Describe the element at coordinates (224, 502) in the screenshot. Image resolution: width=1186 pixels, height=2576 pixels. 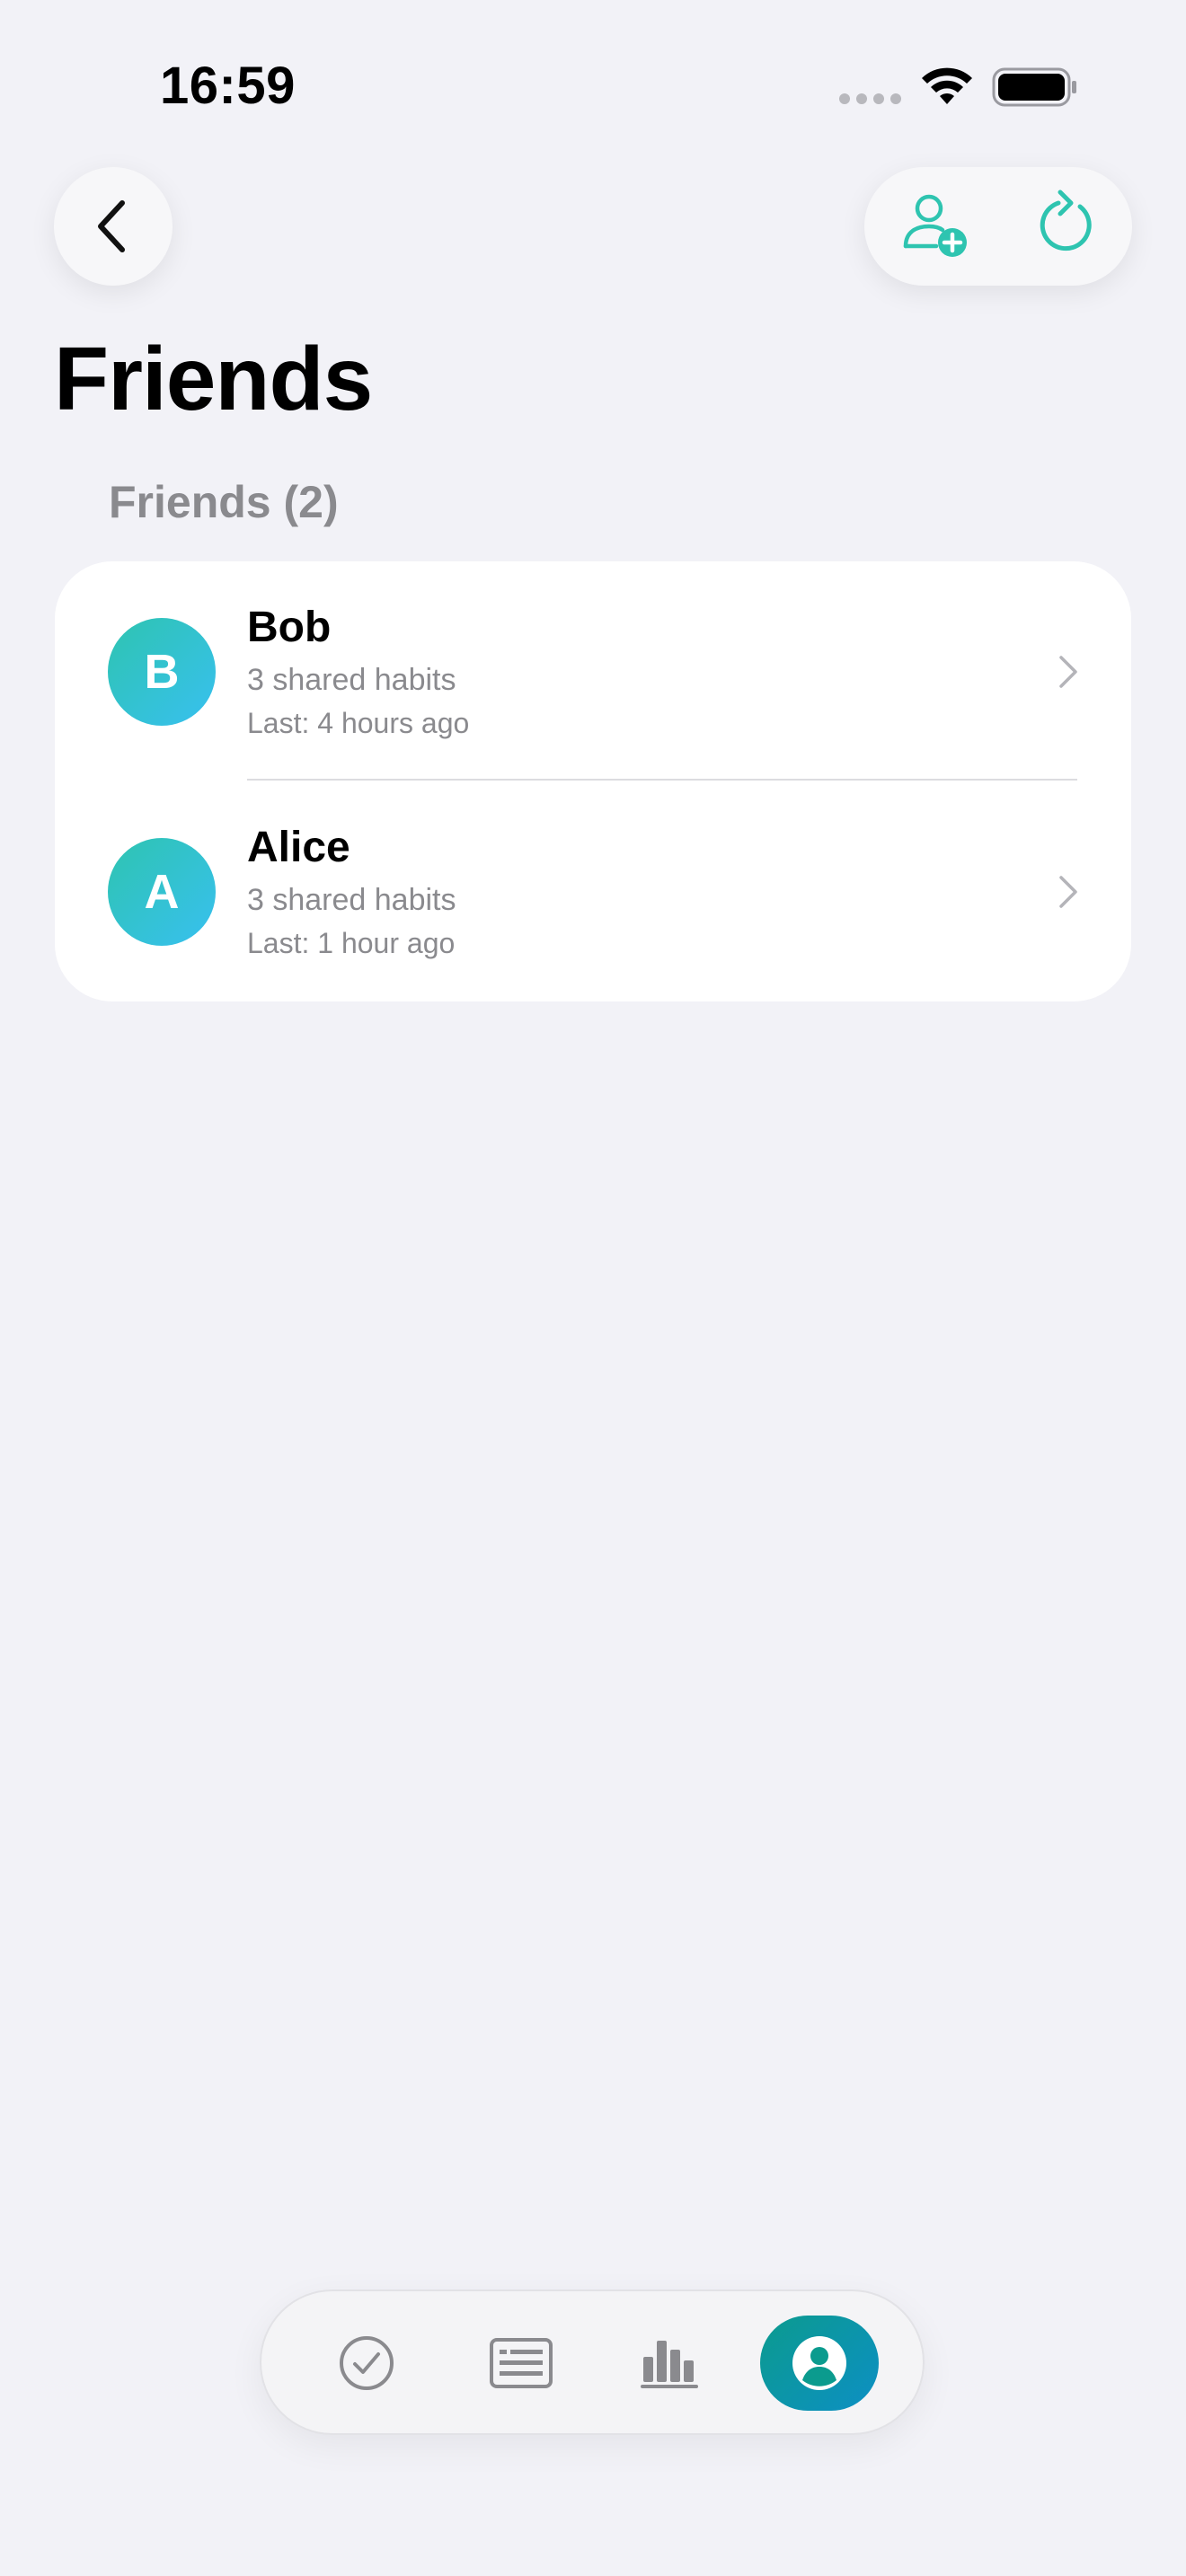
I see `section-header: Friends (2)` at that location.